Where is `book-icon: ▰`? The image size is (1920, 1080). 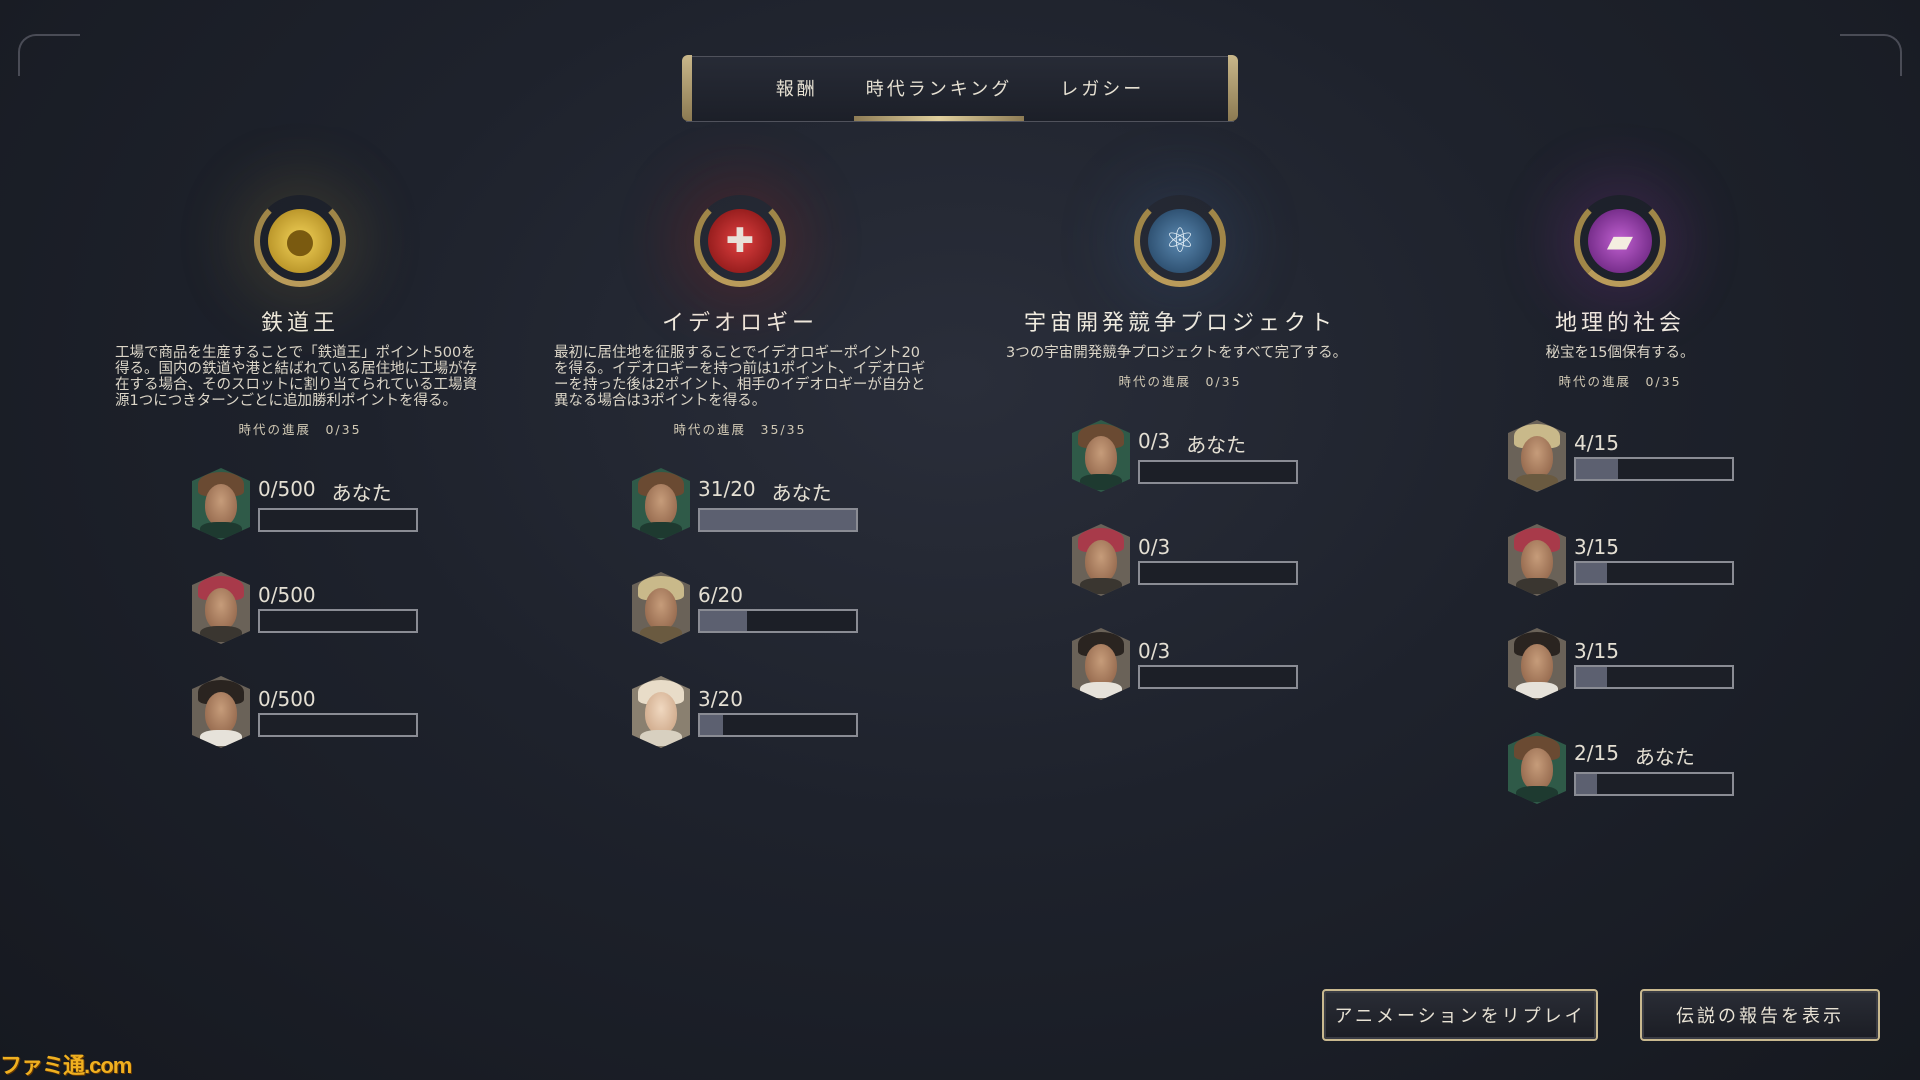 book-icon: ▰ is located at coordinates (1620, 241).